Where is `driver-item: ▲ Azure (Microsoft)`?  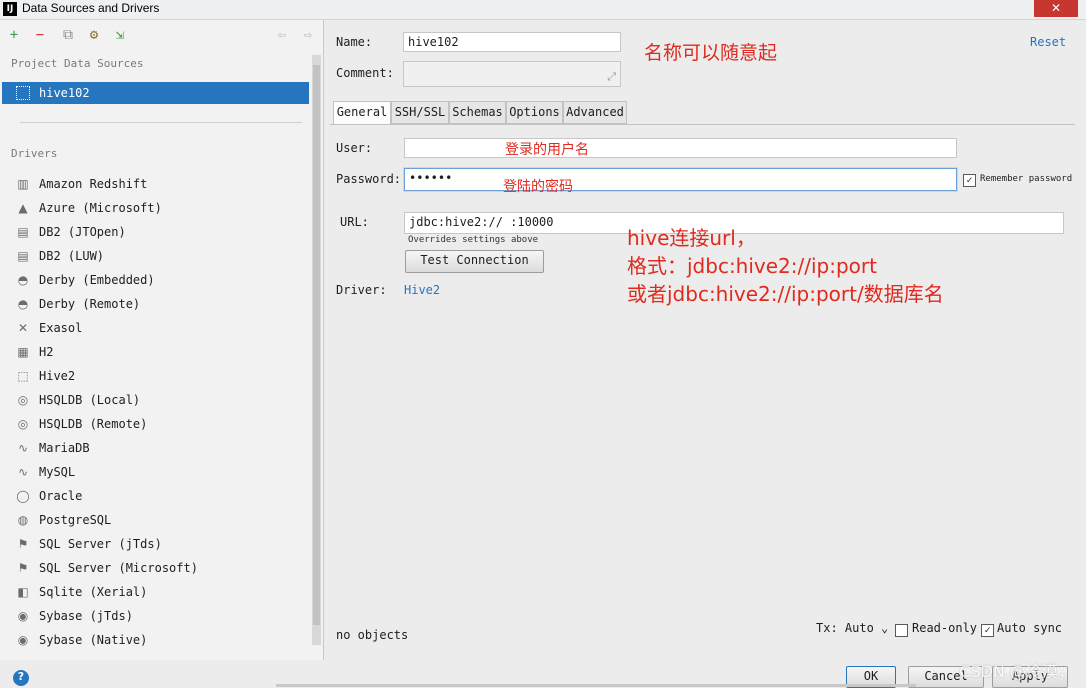
driver-item: ▲ Azure (Microsoft) is located at coordinates (159, 208).